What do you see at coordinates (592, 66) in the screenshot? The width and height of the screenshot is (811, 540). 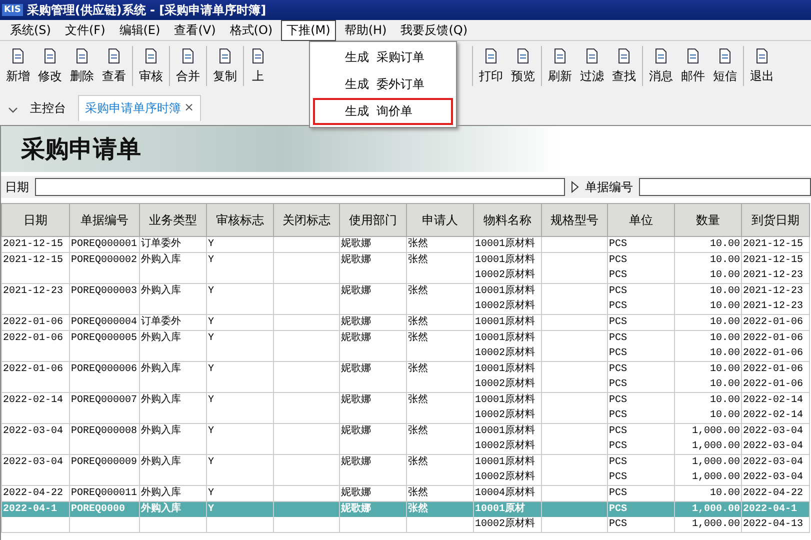 I see `toolbar-button: 过滤` at bounding box center [592, 66].